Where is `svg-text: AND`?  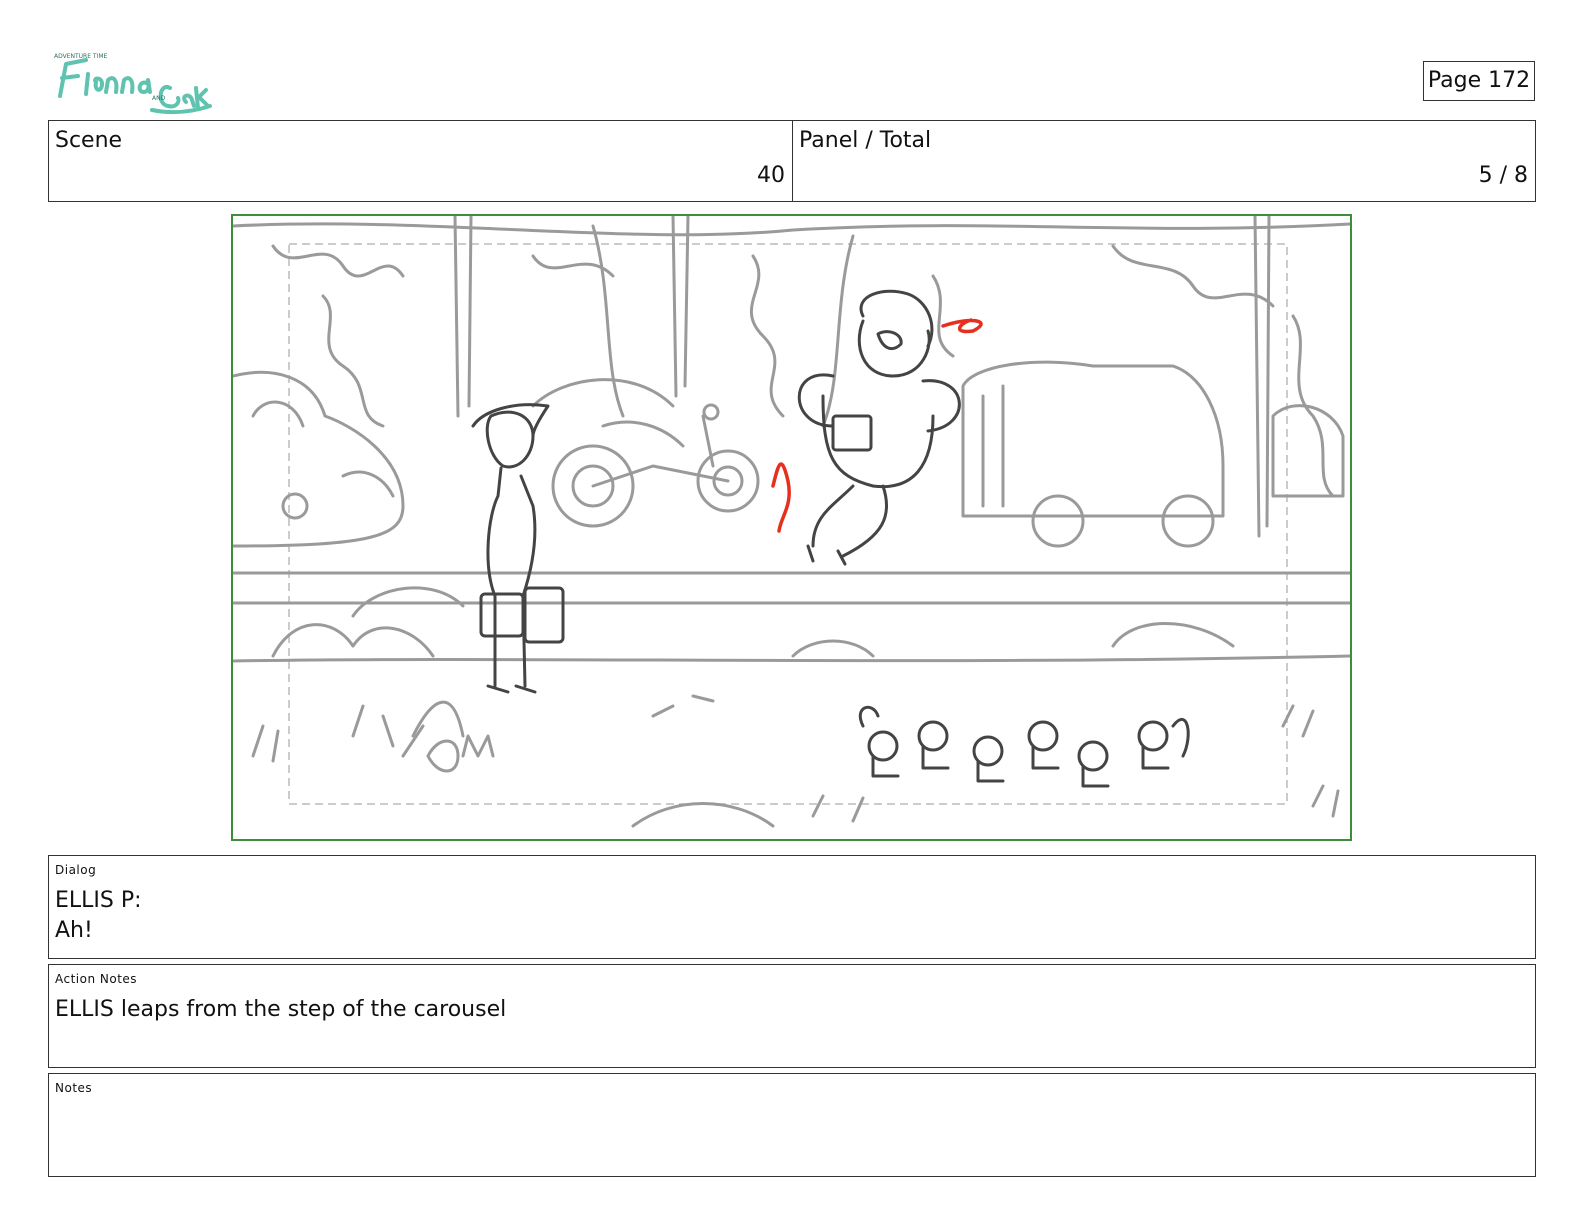 svg-text: AND is located at coordinates (159, 98).